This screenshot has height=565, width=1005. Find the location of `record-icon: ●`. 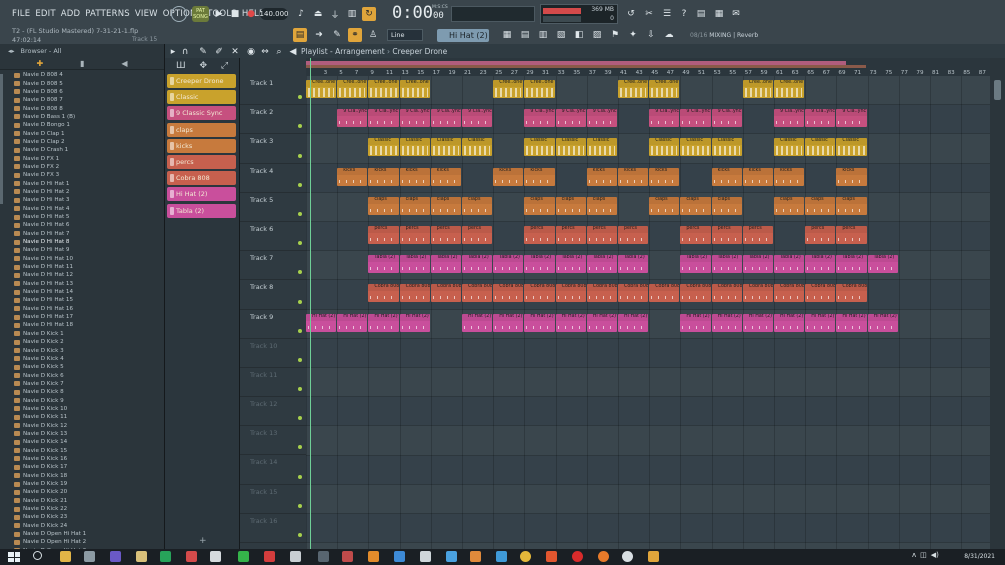

record-icon: ● is located at coordinates (251, 14).